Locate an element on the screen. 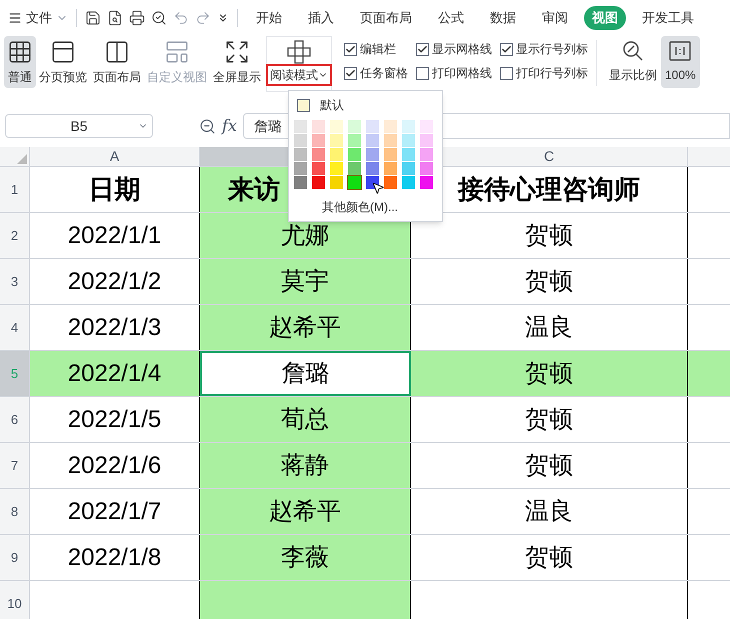 The image size is (730, 619). name-box: B5 is located at coordinates (79, 126).